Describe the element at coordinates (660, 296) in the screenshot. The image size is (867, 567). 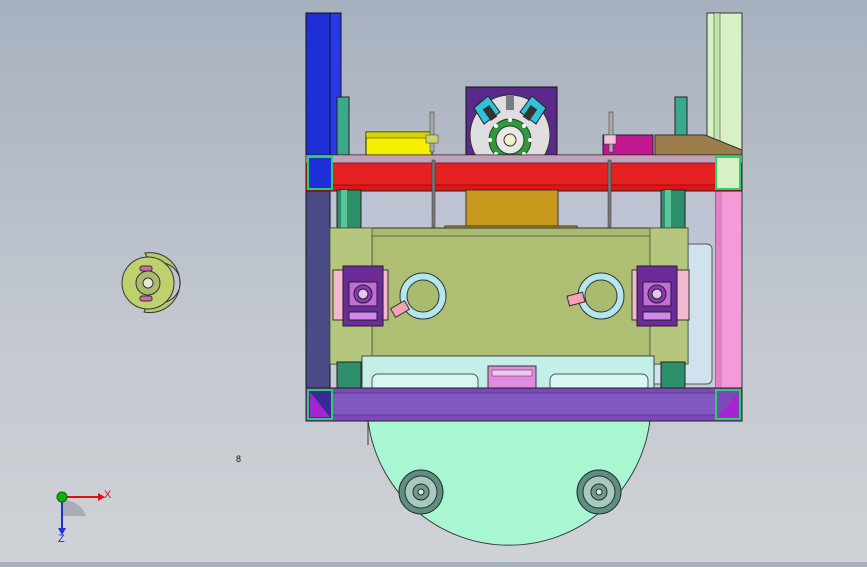
I see `right-clamp` at that location.